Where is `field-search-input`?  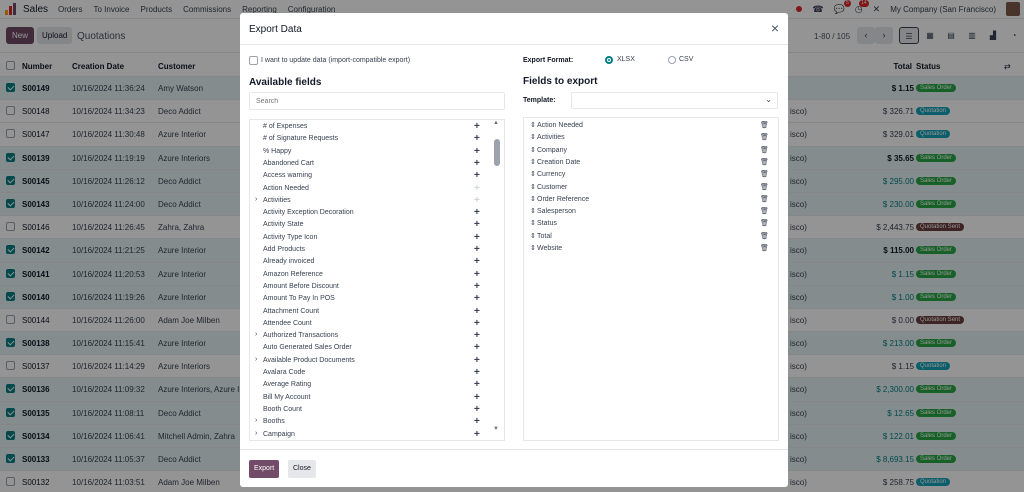
field-search-input is located at coordinates (377, 101).